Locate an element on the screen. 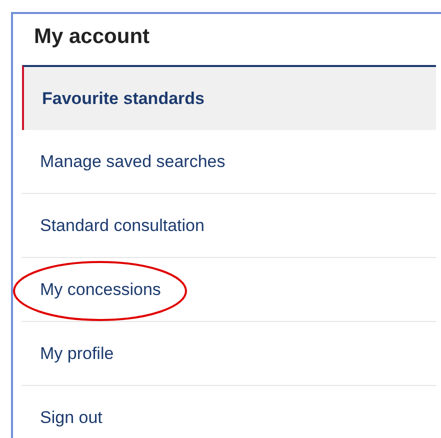 The width and height of the screenshot is (441, 438). menu-item: Favourite standards is located at coordinates (229, 97).